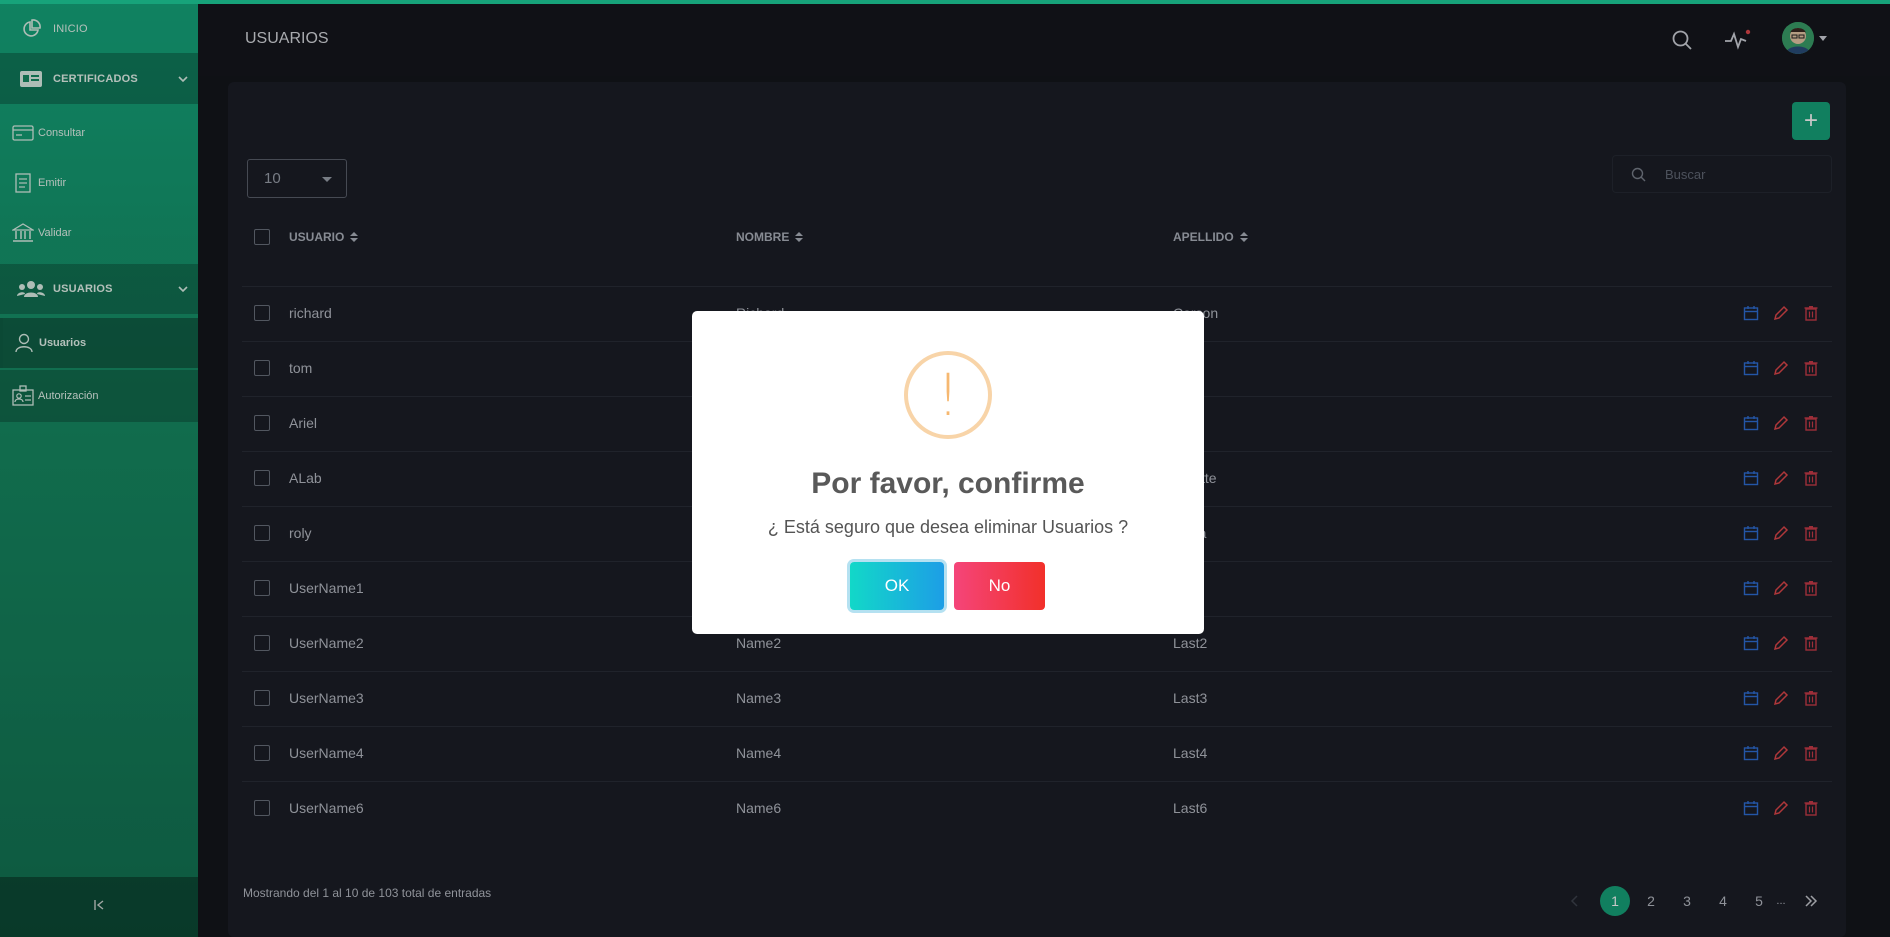 The height and width of the screenshot is (937, 1890). What do you see at coordinates (999, 586) in the screenshot?
I see `no-button: No` at bounding box center [999, 586].